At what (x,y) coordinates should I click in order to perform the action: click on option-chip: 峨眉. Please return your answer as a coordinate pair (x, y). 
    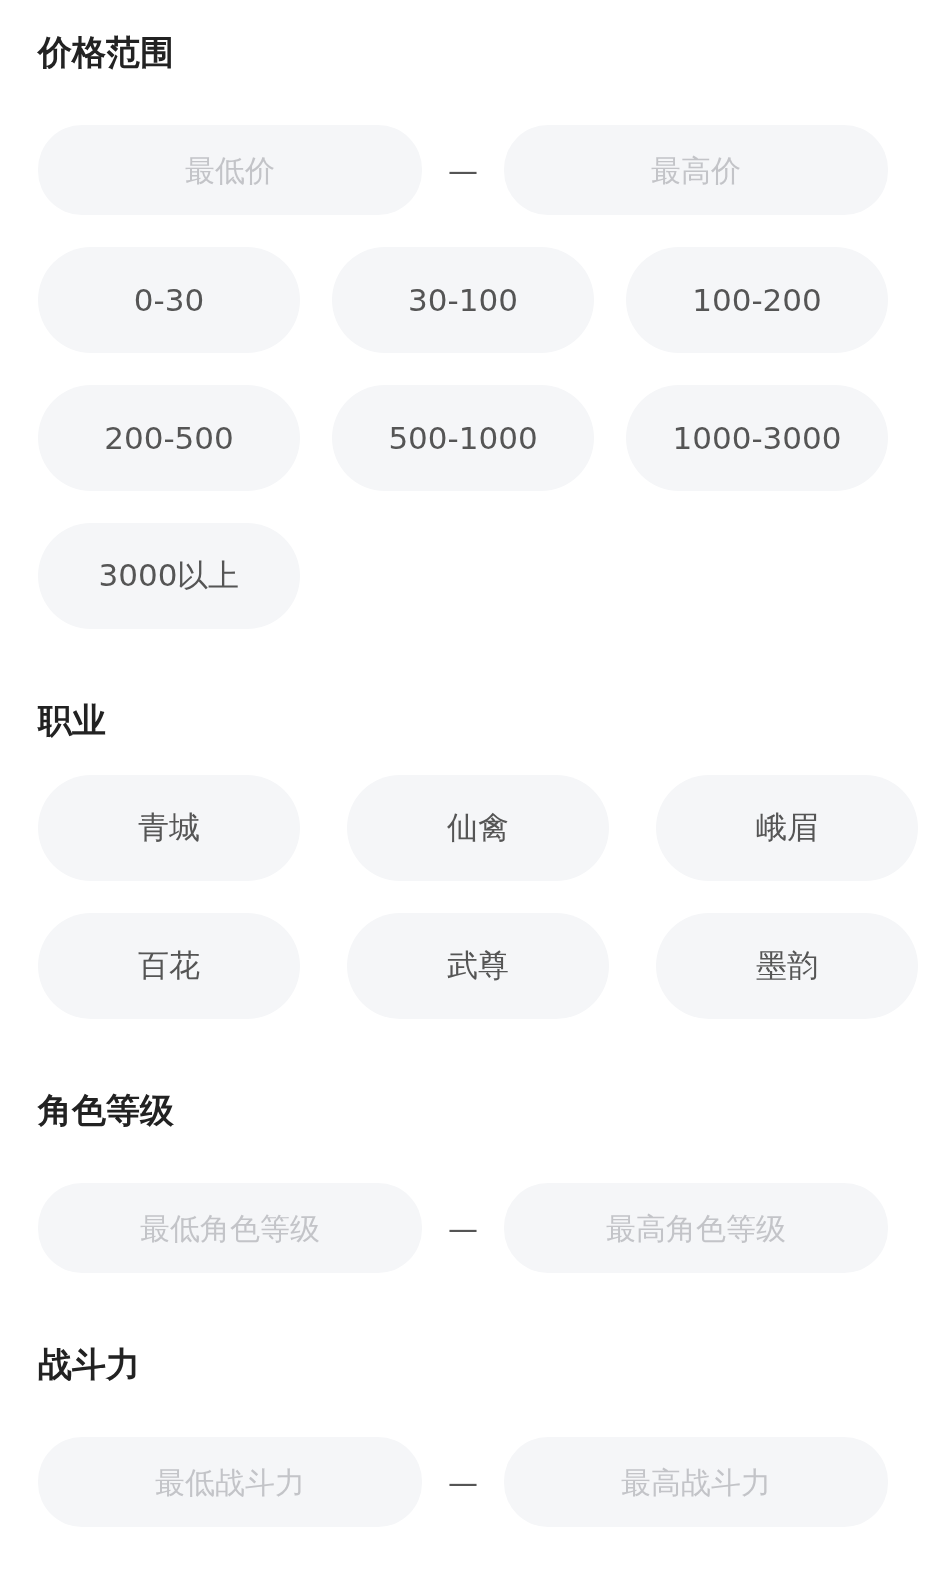
    Looking at the image, I should click on (787, 828).